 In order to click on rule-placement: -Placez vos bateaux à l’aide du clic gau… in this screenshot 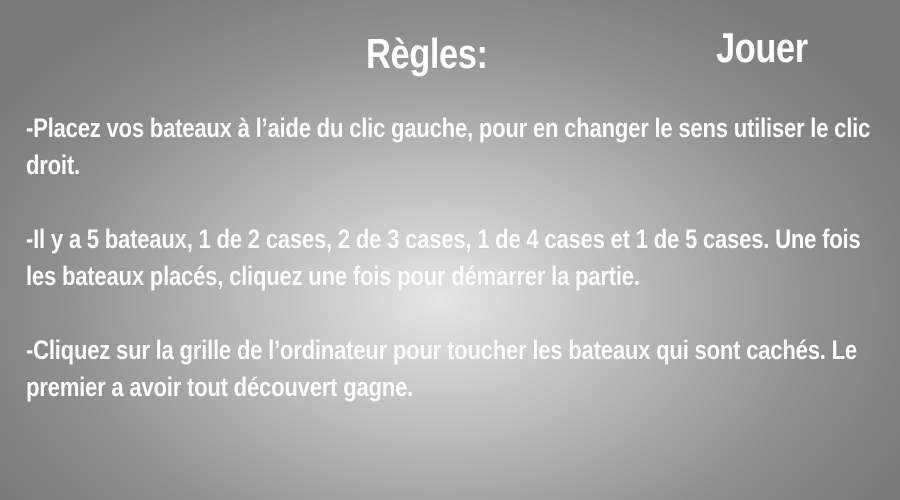, I will do `click(448, 146)`.